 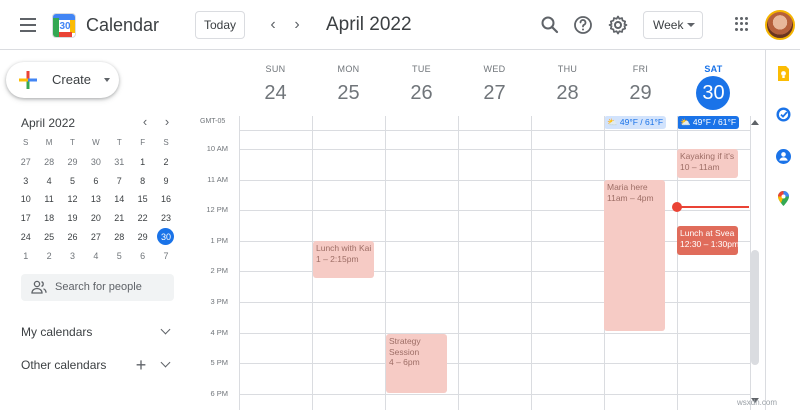 I want to click on mini-calendar-day: 13, so click(x=95, y=199).